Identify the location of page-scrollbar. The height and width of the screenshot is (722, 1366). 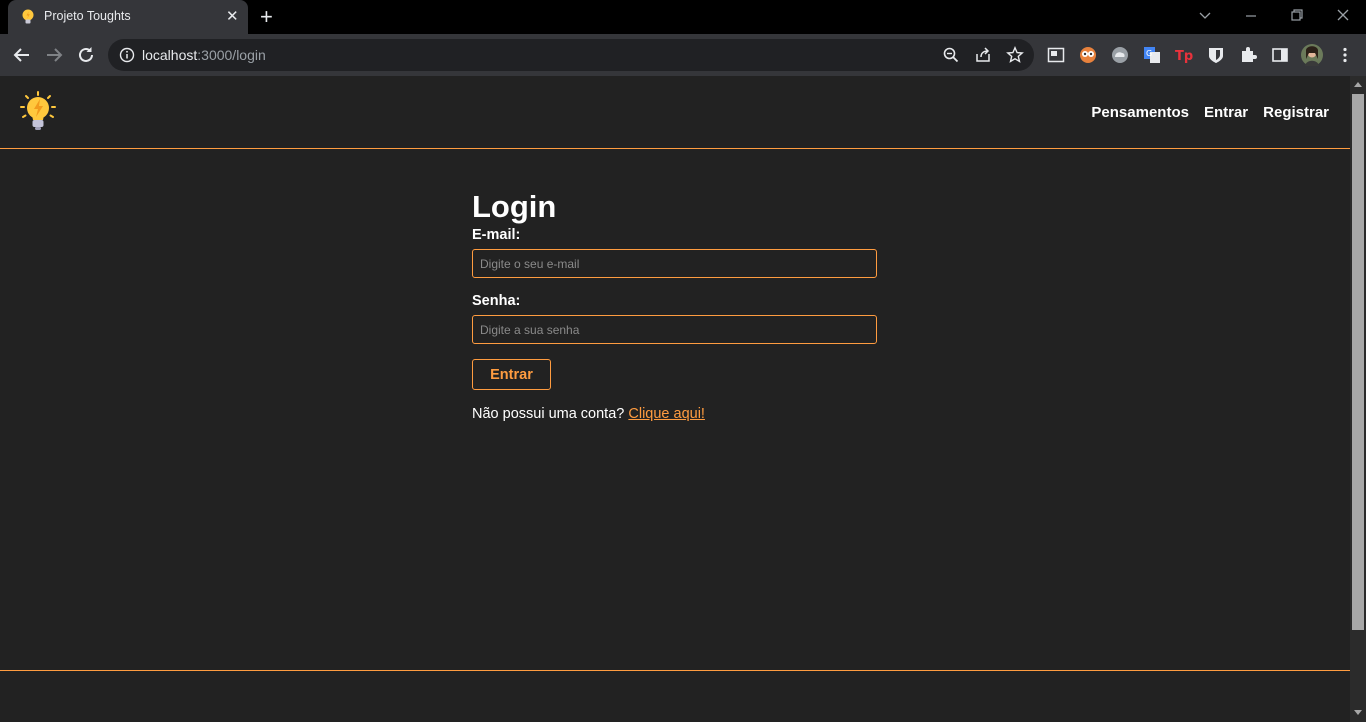
(1358, 399).